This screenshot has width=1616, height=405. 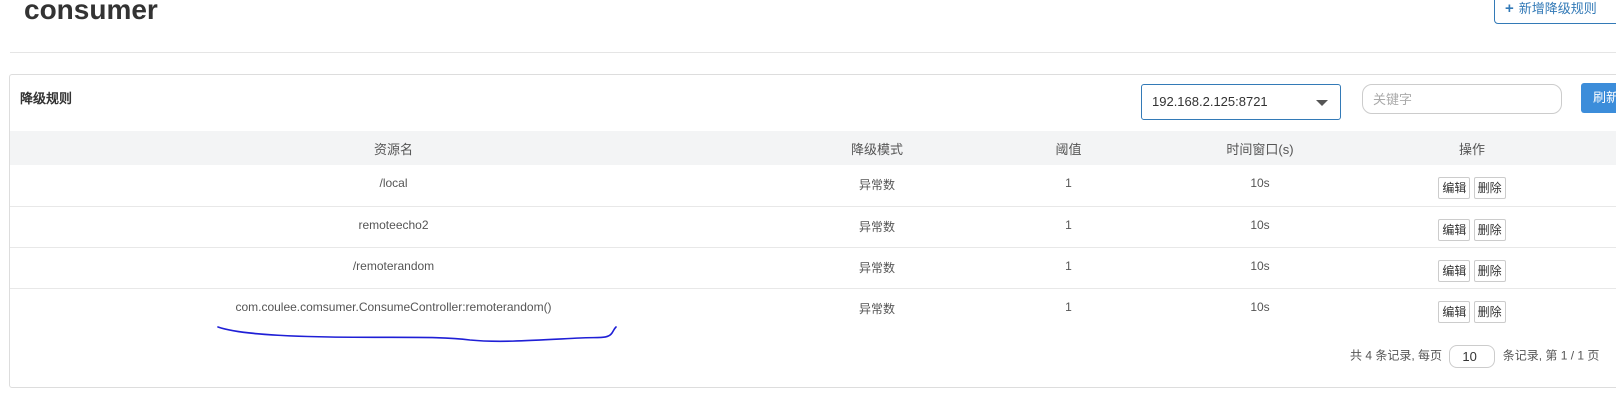 What do you see at coordinates (1472, 148) in the screenshot?
I see `column-header-actions: 操作` at bounding box center [1472, 148].